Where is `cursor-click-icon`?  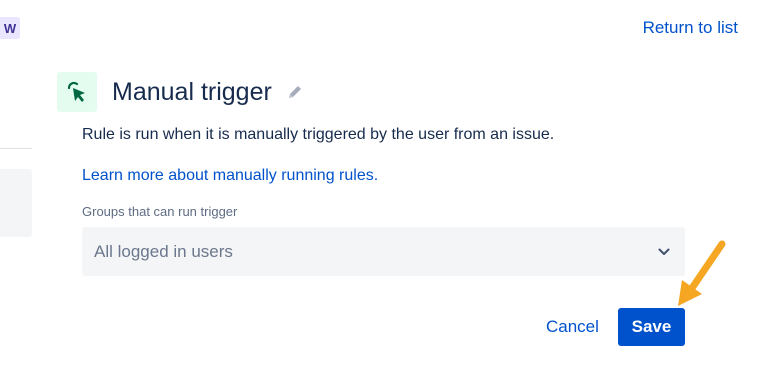
cursor-click-icon is located at coordinates (77, 92).